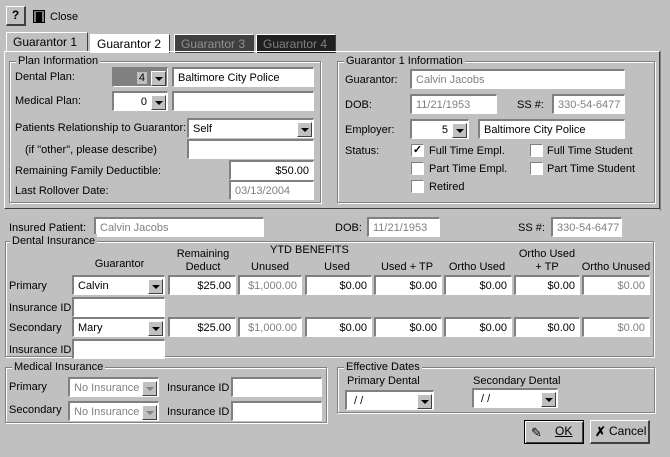 The height and width of the screenshot is (457, 670). Describe the element at coordinates (39, 16) in the screenshot. I see `door-icon` at that location.